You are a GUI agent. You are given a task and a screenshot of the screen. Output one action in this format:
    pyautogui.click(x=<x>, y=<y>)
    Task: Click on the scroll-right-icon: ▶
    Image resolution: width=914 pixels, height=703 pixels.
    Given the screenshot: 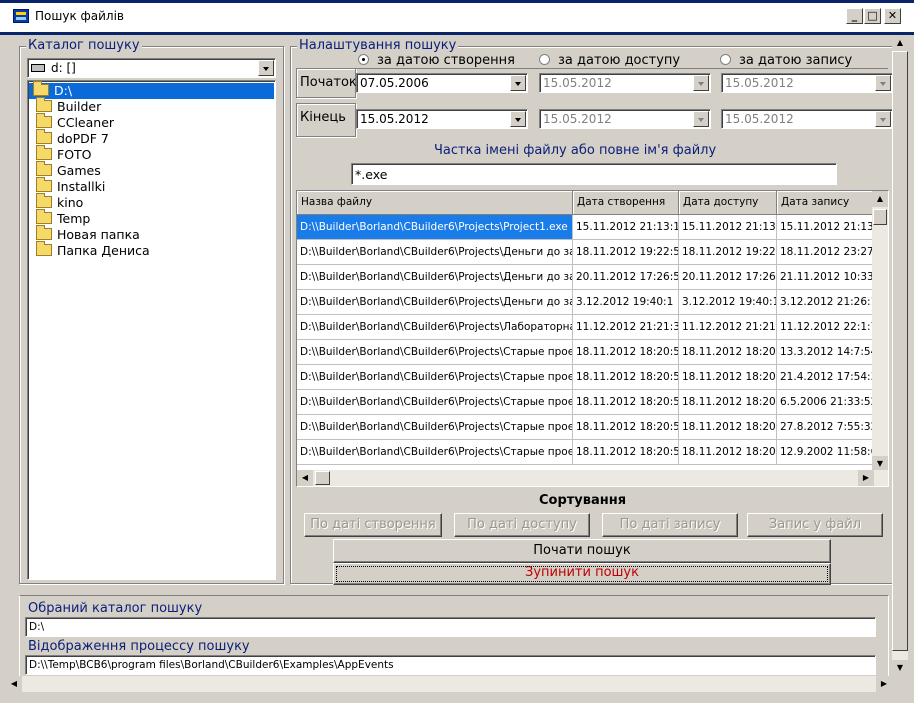 What is the action you would take?
    pyautogui.click(x=866, y=478)
    